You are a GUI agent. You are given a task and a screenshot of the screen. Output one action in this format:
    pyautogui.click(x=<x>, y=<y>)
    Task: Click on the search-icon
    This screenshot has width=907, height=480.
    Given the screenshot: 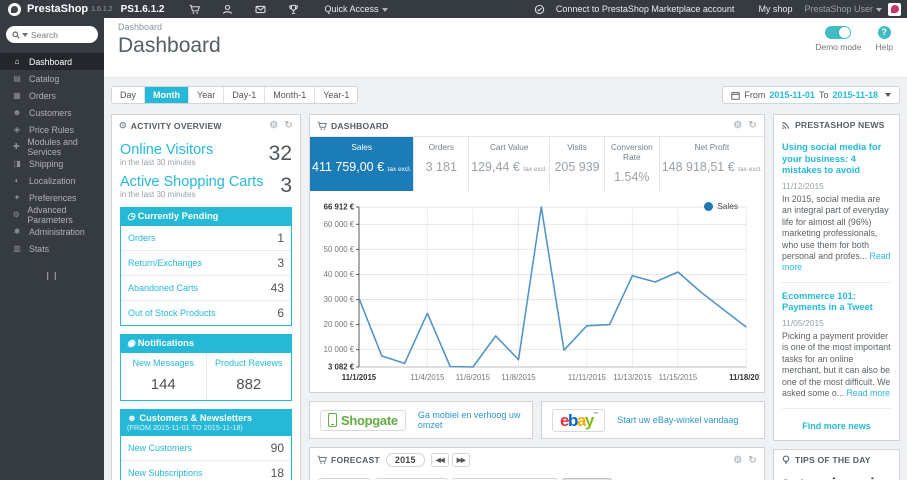 What is the action you would take?
    pyautogui.click(x=16, y=34)
    